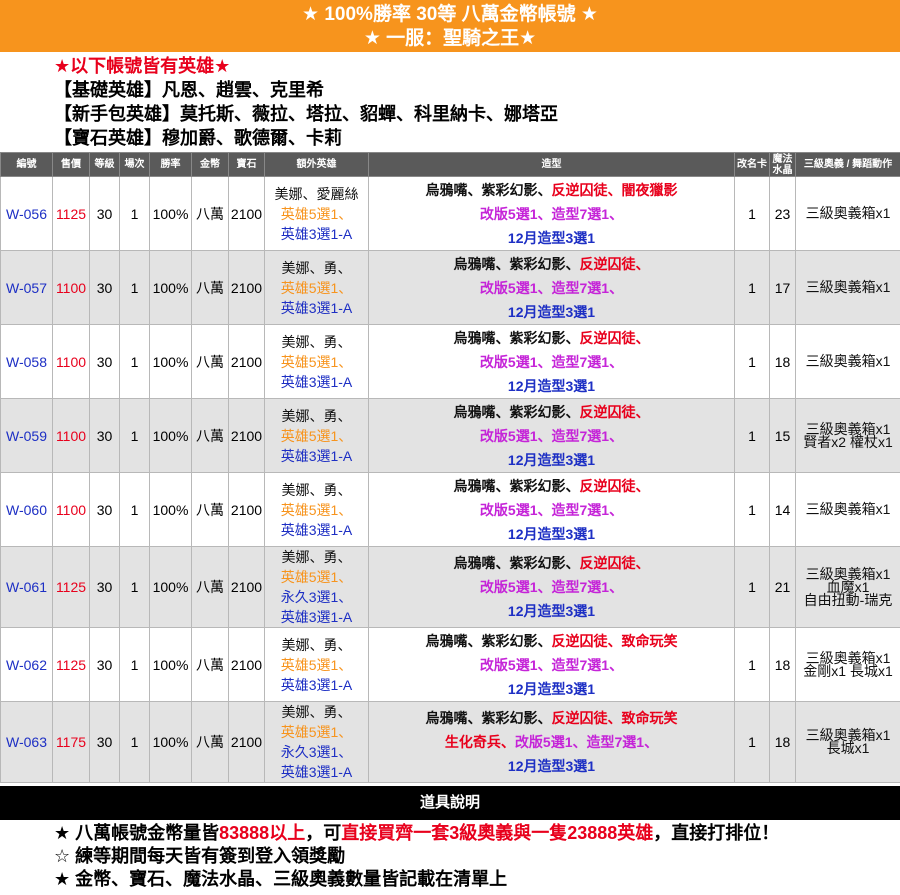  Describe the element at coordinates (782, 164) in the screenshot. I see `col-crystal: 魔法水晶` at that location.